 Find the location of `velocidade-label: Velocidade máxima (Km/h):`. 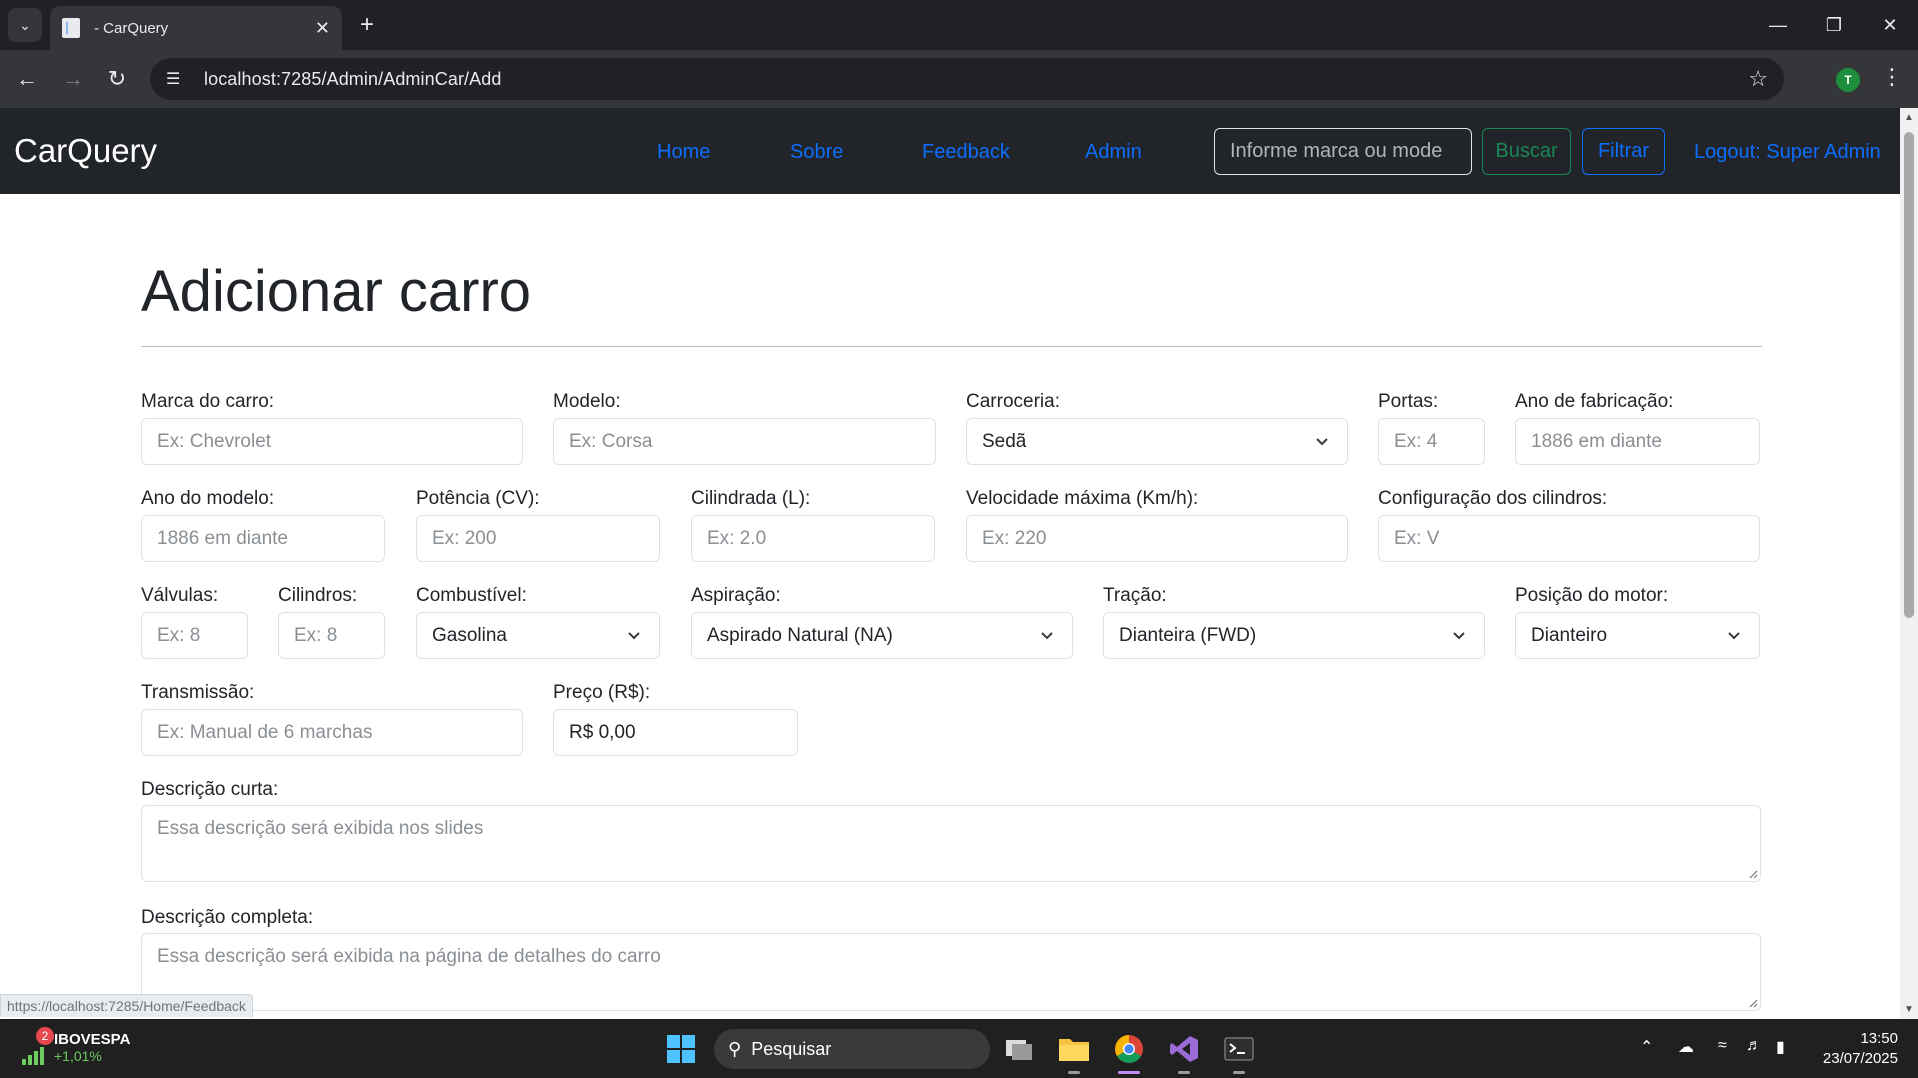

velocidade-label: Velocidade máxima (Km/h): is located at coordinates (1082, 498).